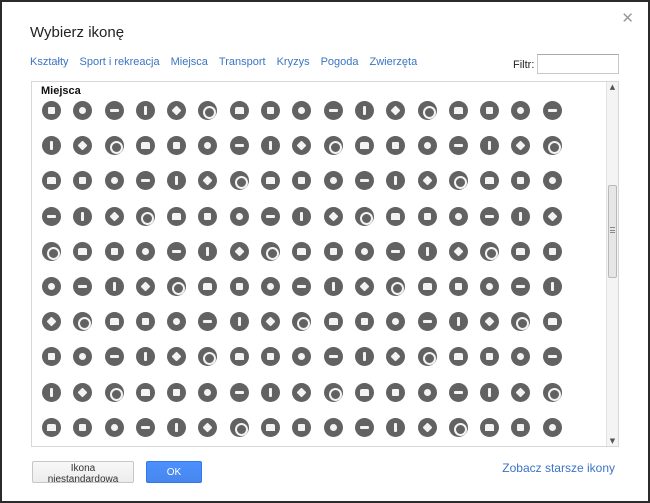 Image resolution: width=650 pixels, height=503 pixels. I want to click on tab-weather: Pogoda, so click(340, 62).